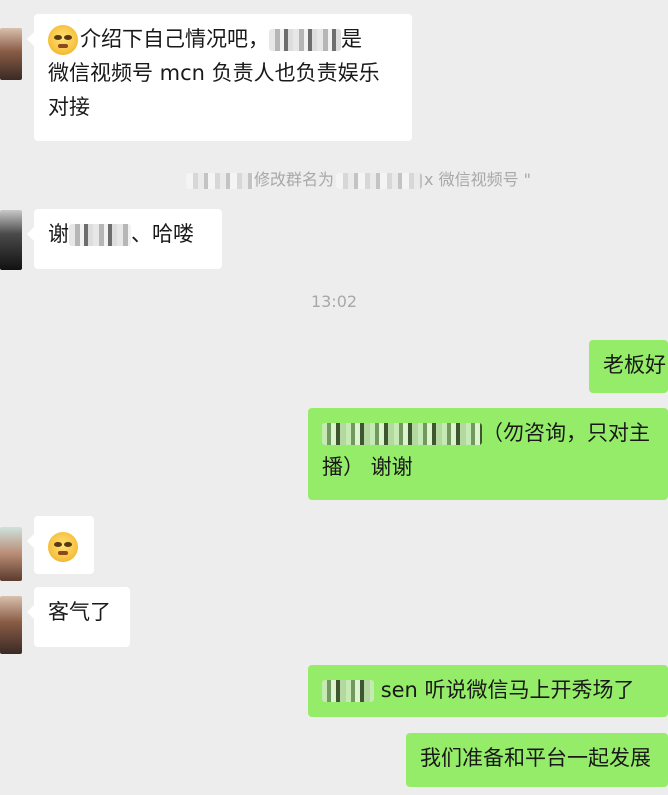  What do you see at coordinates (79, 612) in the screenshot?
I see `message-text: 客气了` at bounding box center [79, 612].